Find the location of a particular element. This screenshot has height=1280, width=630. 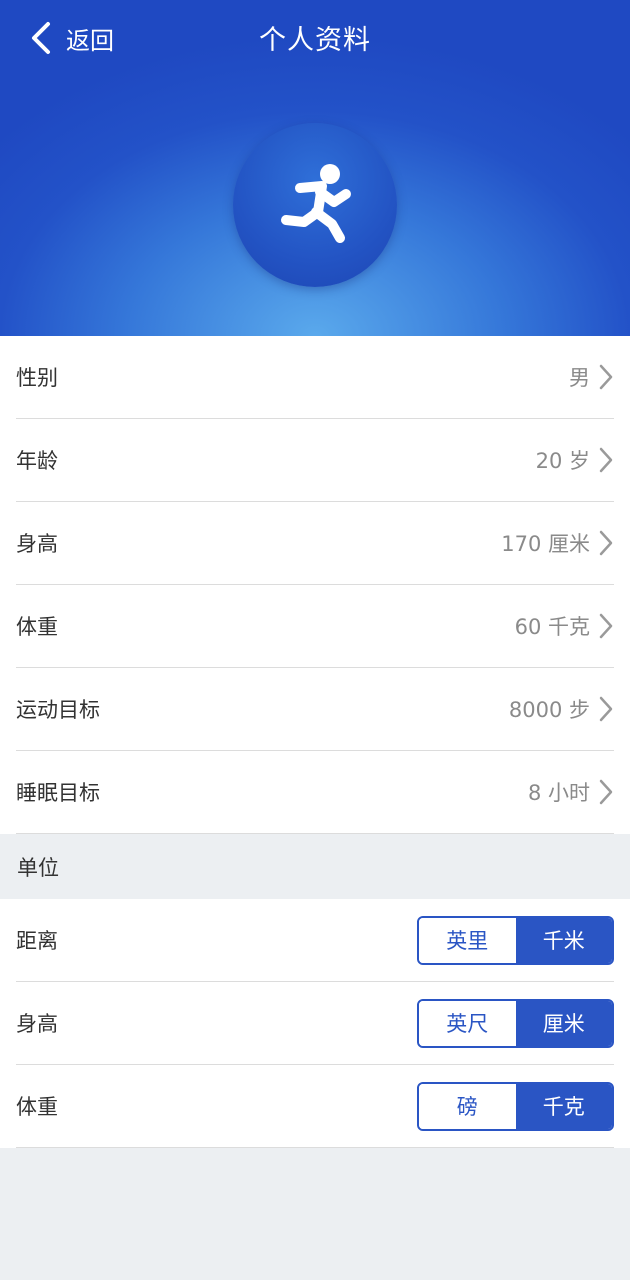

profile-row-label: 年龄 is located at coordinates (37, 461).